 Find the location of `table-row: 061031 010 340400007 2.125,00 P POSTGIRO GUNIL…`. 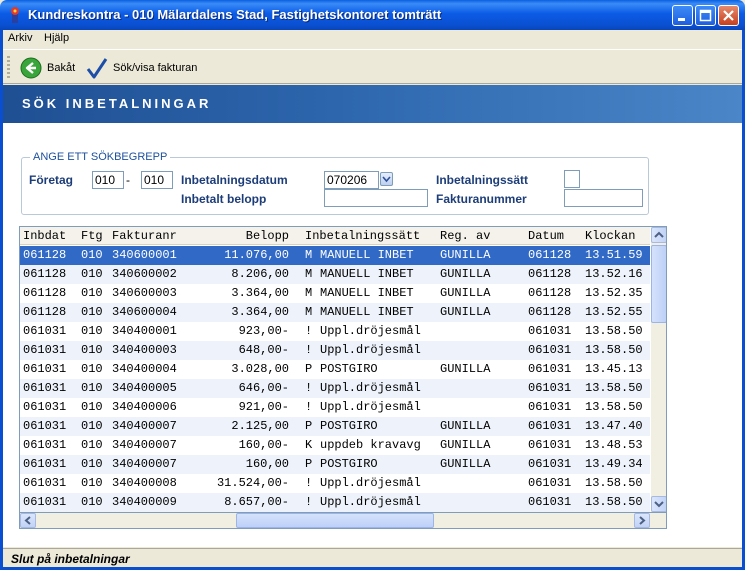

table-row: 061031 010 340400007 2.125,00 P POSTGIRO GUNIL… is located at coordinates (335, 426).